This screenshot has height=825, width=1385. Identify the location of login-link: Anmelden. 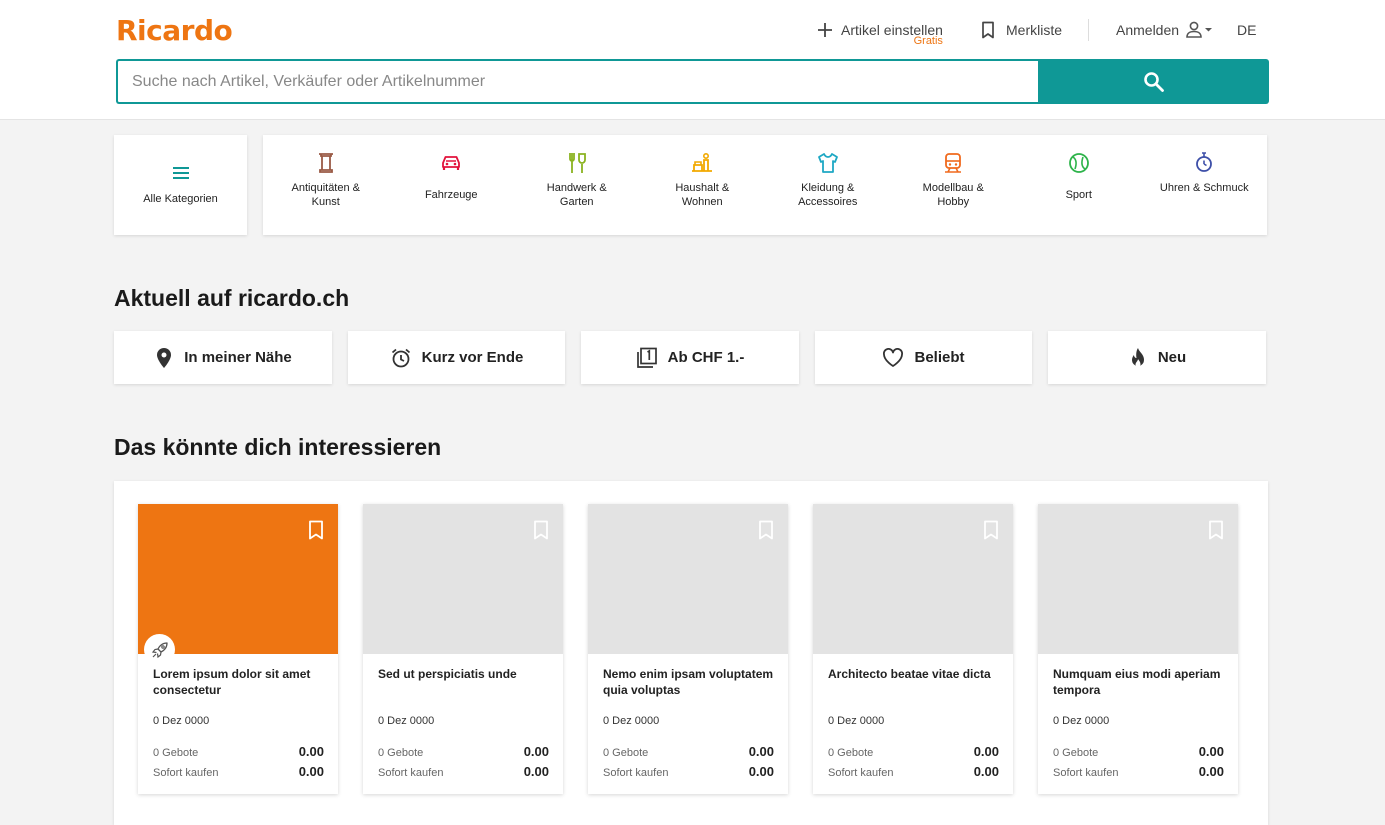
(1165, 30).